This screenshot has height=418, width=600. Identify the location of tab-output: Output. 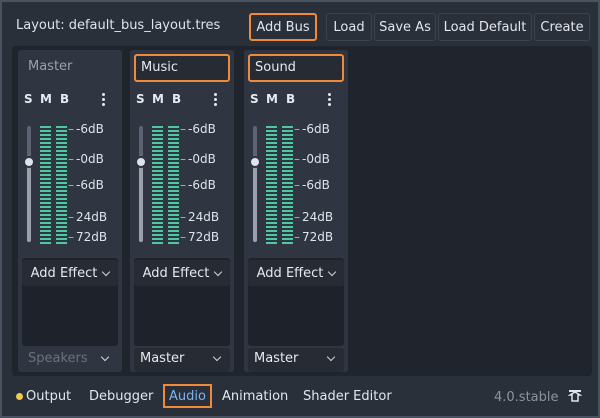
(43, 396).